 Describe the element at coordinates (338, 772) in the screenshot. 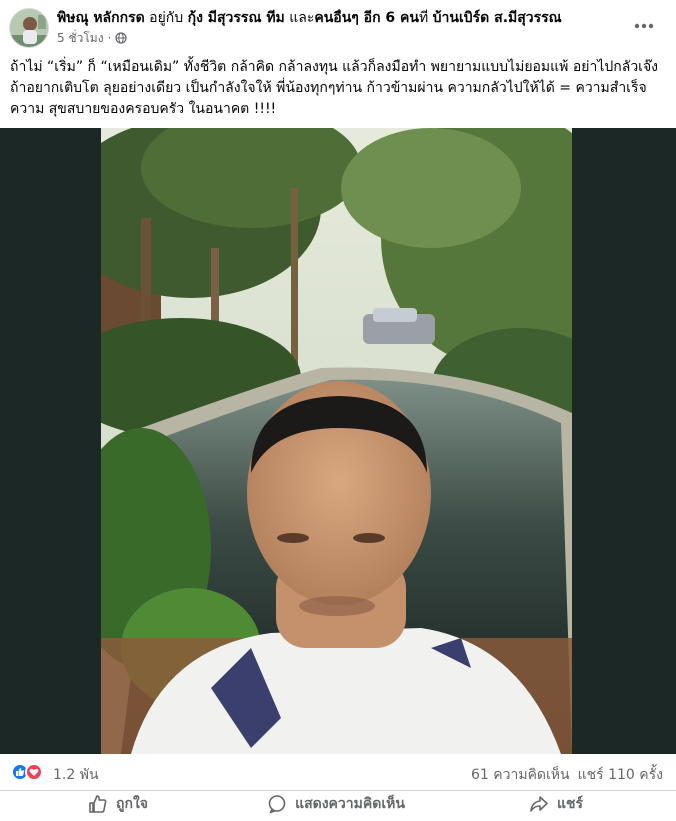

I see `reactions-bar: 1.2 พัน 61 ความคิดเห็น แชร์ 110 ครั้ง` at that location.